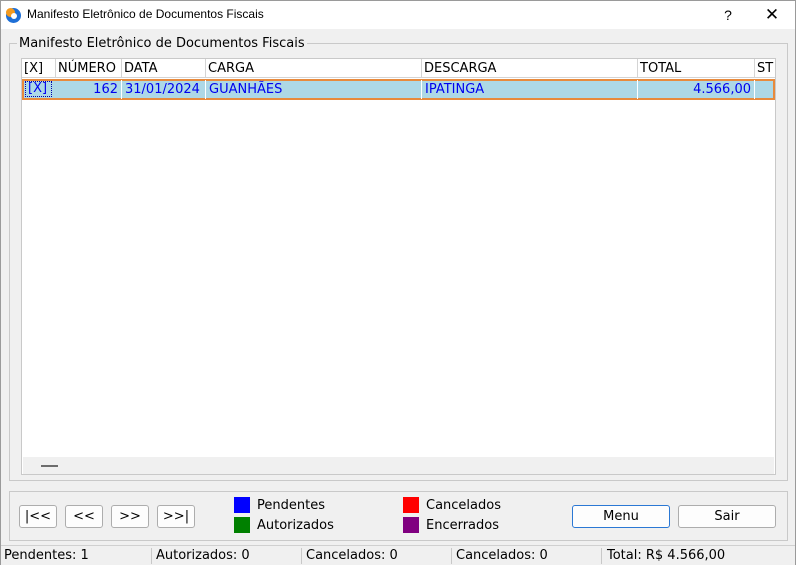 This screenshot has width=796, height=565. Describe the element at coordinates (314, 68) in the screenshot. I see `column-header-carga: CARGA` at that location.